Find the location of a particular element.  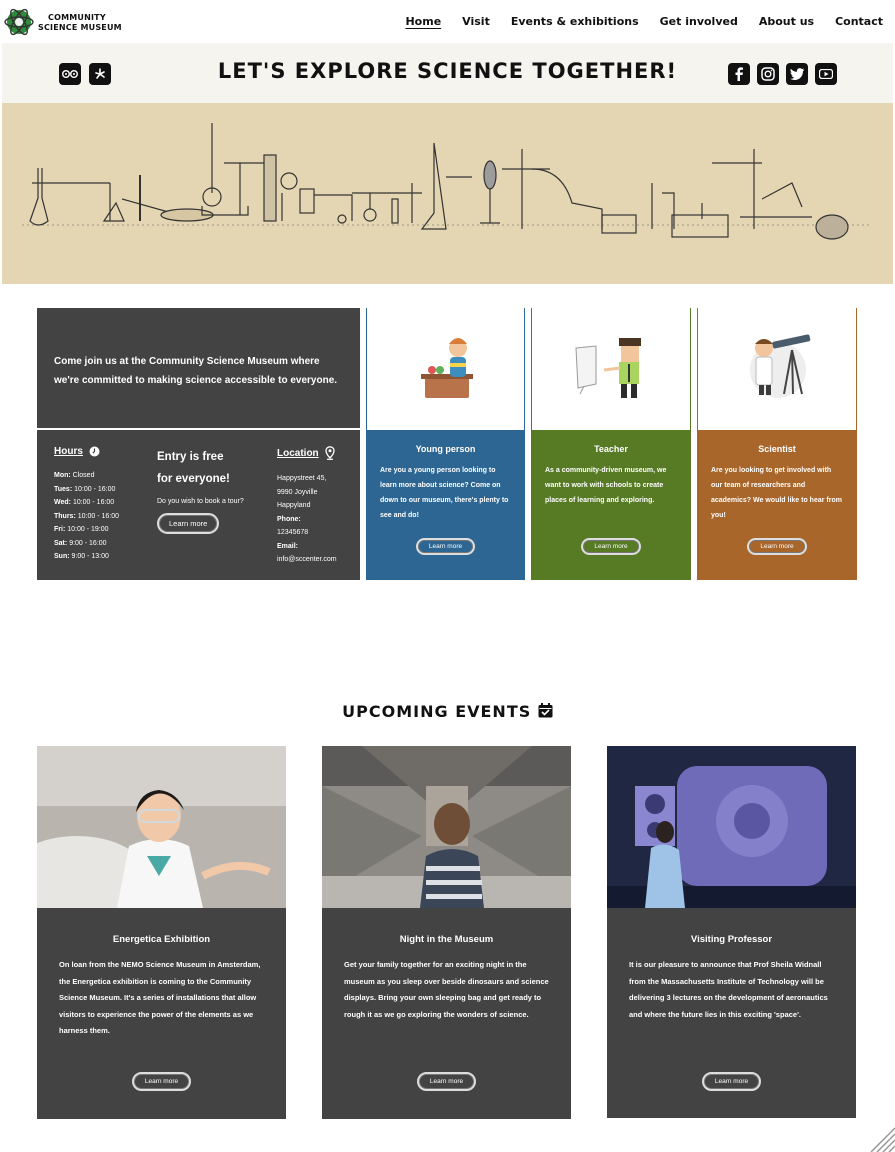

hours-row: Tues: 10:00 - 16:00 is located at coordinates (85, 489).